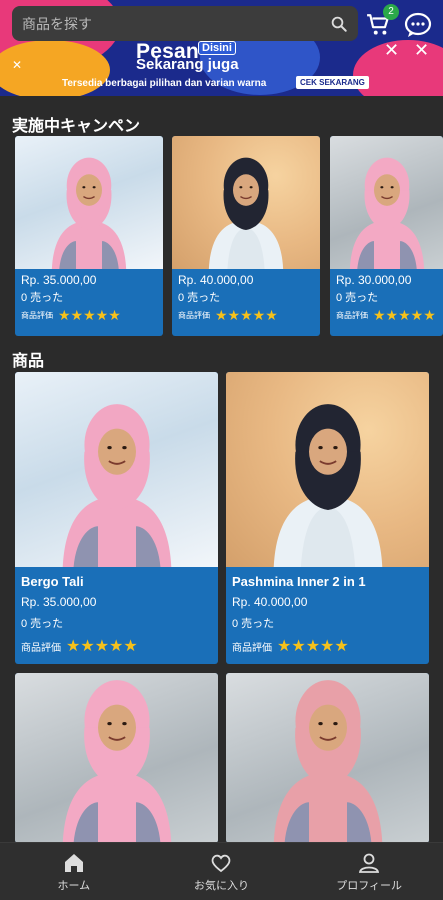 The height and width of the screenshot is (900, 443). What do you see at coordinates (391, 12) in the screenshot?
I see `cart-count-badge: 2` at bounding box center [391, 12].